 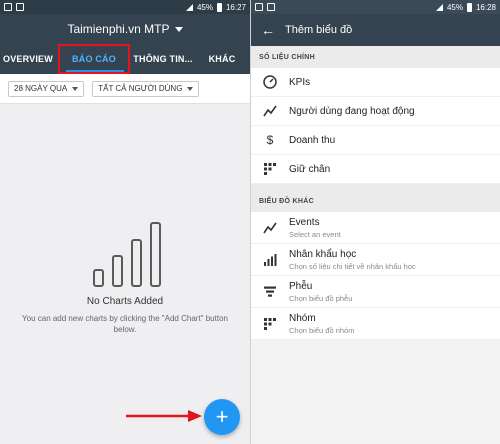 What do you see at coordinates (140, 88) in the screenshot?
I see `user-segment-label: TẤT CẢ NGƯỜI DÙNG` at bounding box center [140, 88].